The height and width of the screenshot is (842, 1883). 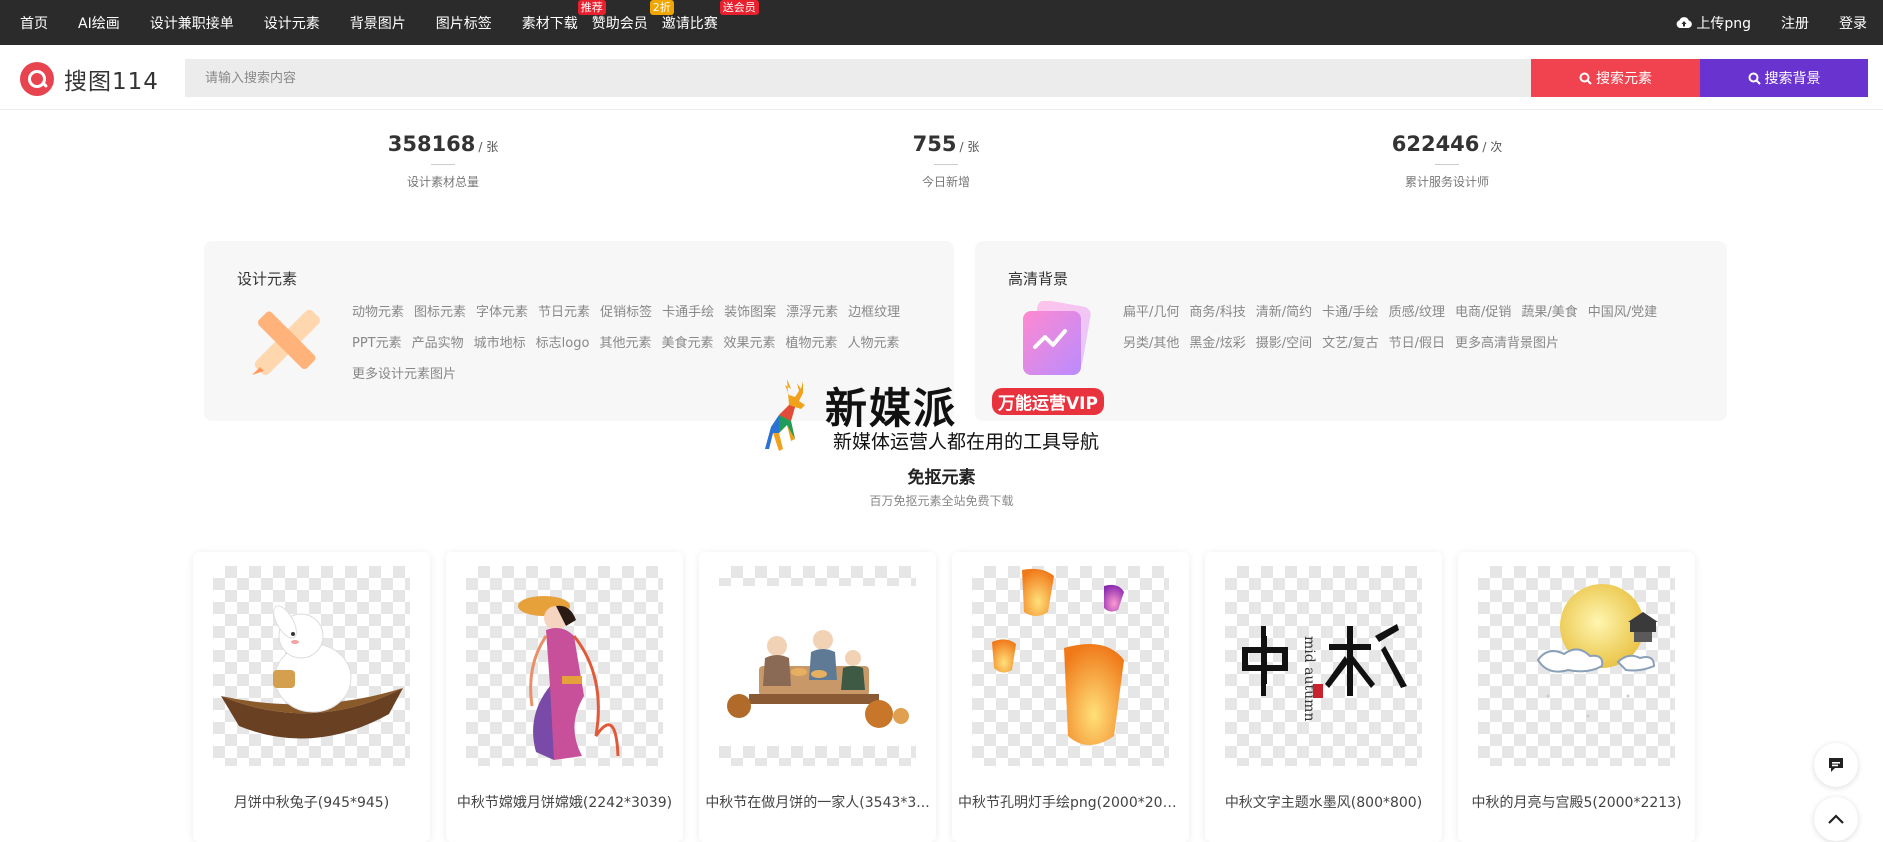 I want to click on category-tag-link: 节日元素, so click(x=564, y=312).